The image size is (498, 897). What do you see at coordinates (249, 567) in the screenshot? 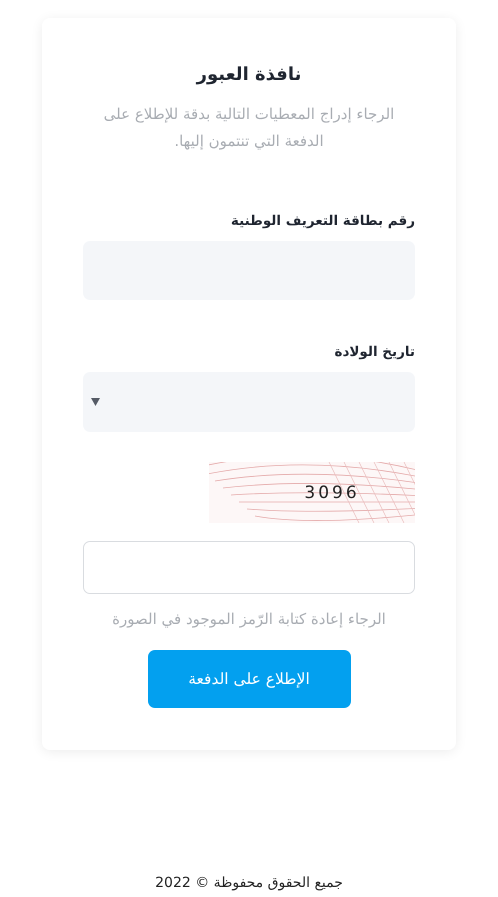
I see `captcha-input` at bounding box center [249, 567].